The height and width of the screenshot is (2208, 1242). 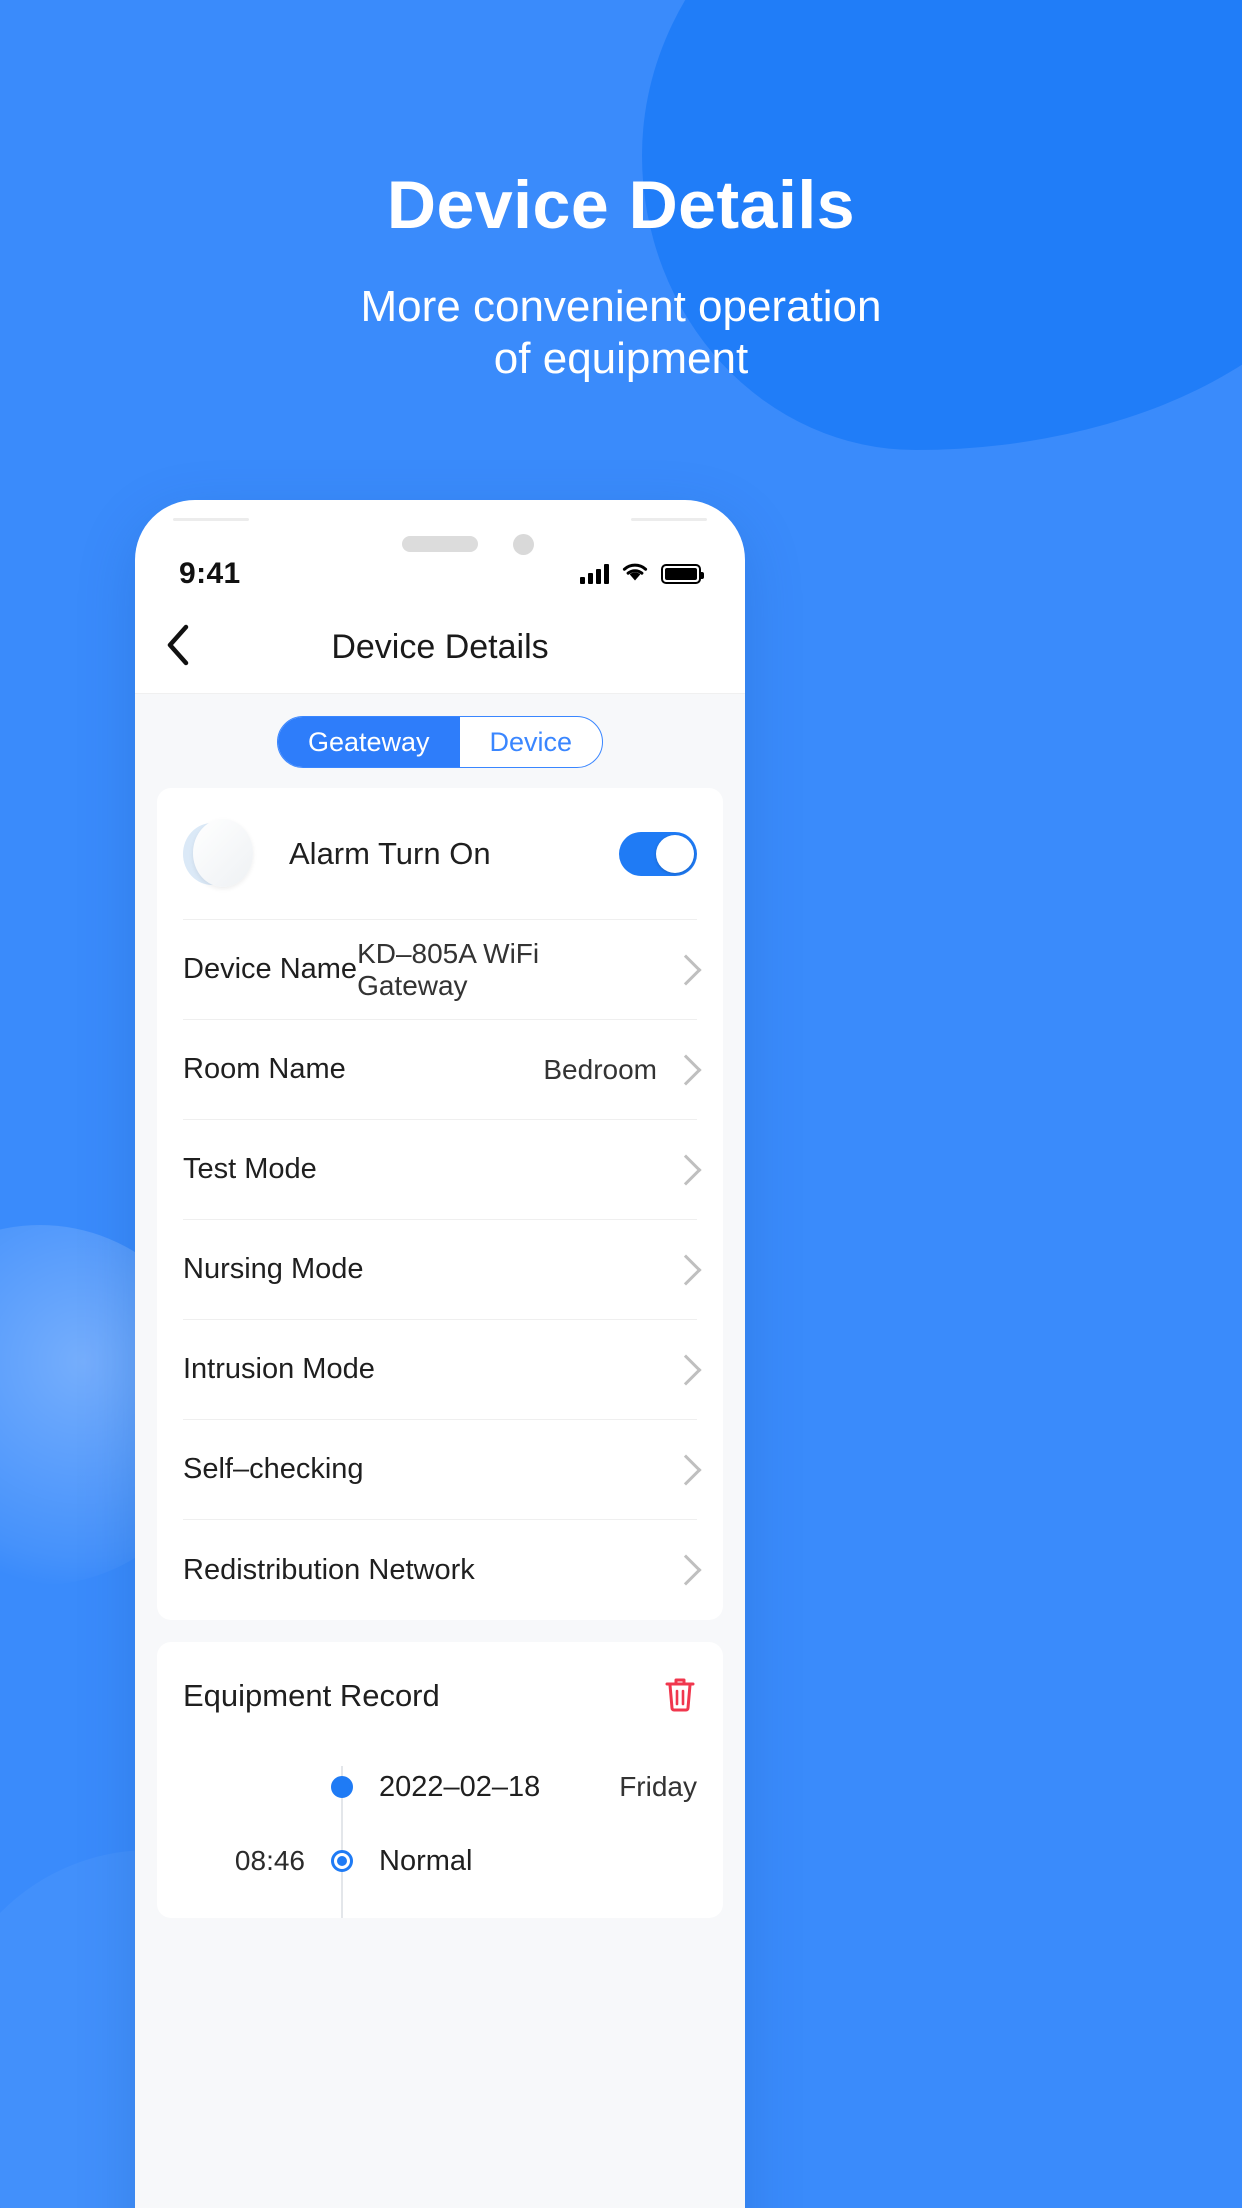 What do you see at coordinates (368, 742) in the screenshot?
I see `tab-gateway: Geateway` at bounding box center [368, 742].